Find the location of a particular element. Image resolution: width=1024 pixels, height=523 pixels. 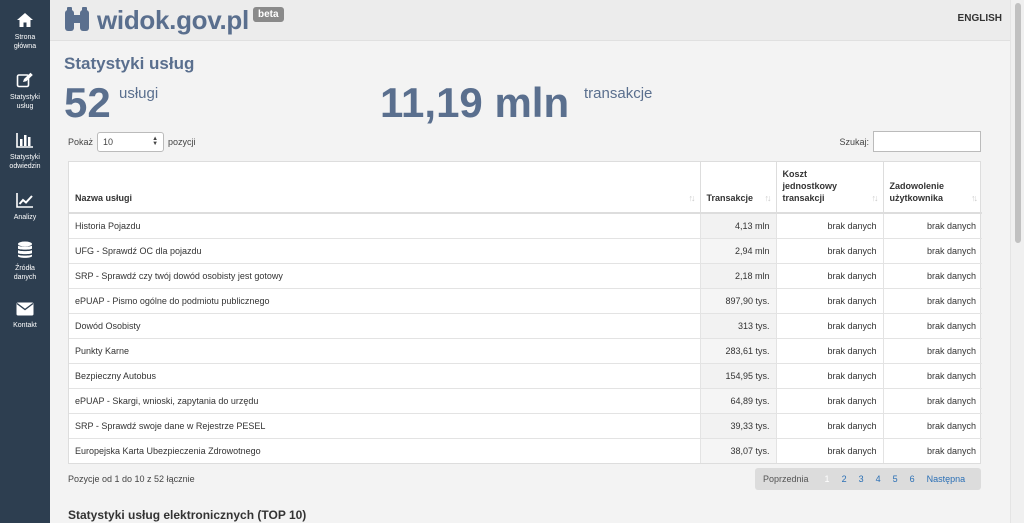

line-chart-icon is located at coordinates (24, 200).